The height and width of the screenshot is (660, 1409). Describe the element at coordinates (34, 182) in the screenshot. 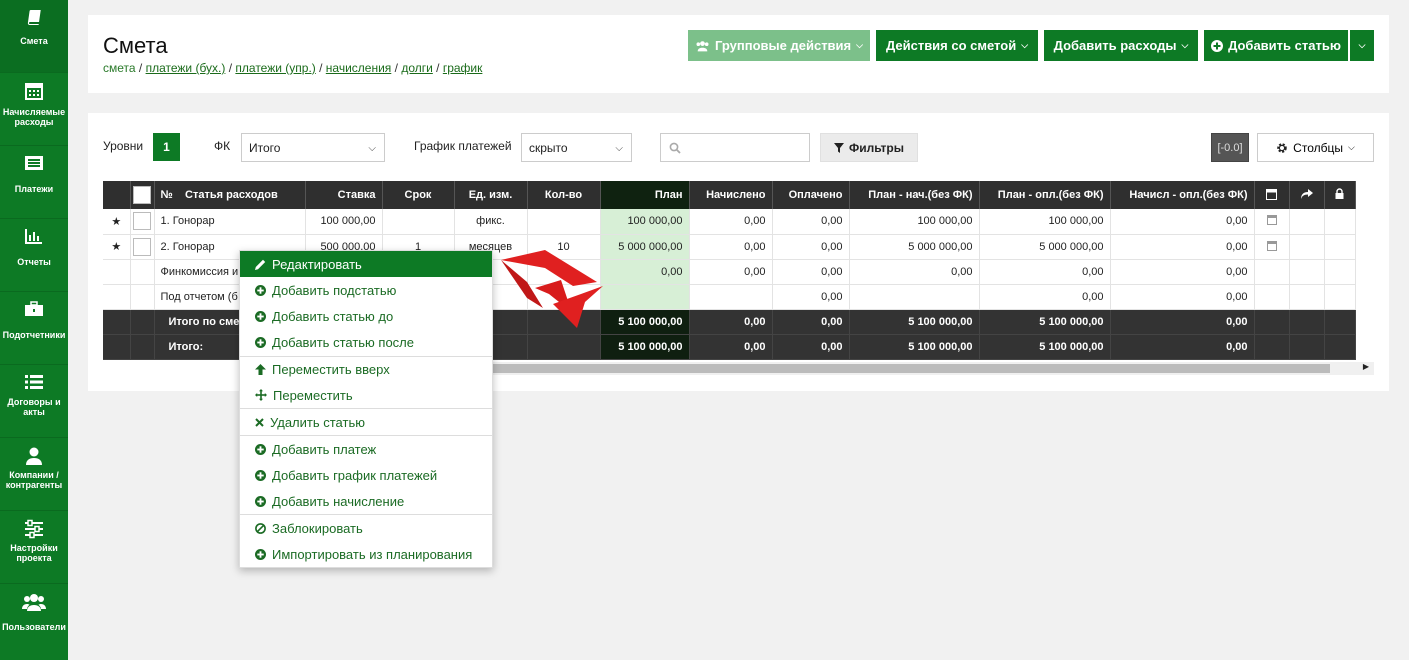

I see `sidebar-item-payments: Платежи` at that location.